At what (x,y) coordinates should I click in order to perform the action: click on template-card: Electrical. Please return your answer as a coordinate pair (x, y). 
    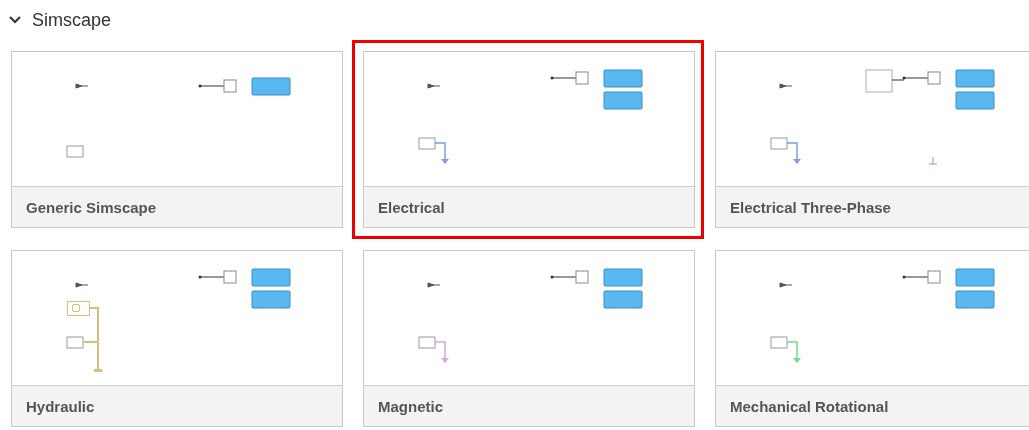
    Looking at the image, I should click on (529, 139).